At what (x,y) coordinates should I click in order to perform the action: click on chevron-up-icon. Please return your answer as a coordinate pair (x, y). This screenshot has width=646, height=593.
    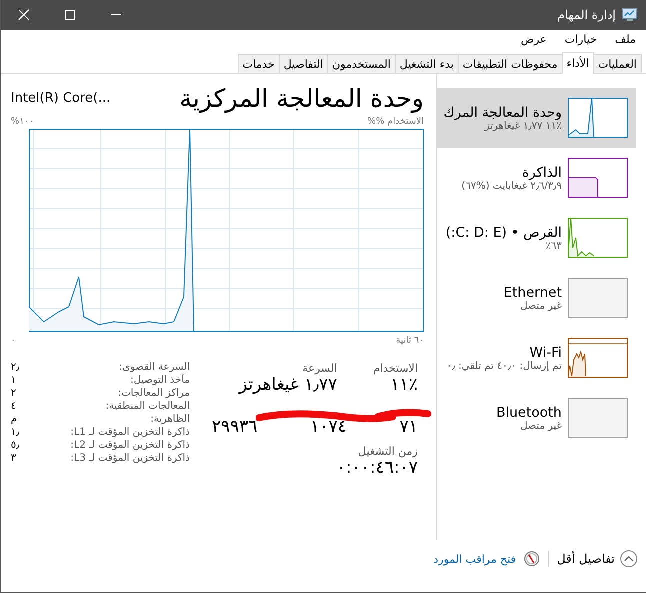
    Looking at the image, I should click on (629, 559).